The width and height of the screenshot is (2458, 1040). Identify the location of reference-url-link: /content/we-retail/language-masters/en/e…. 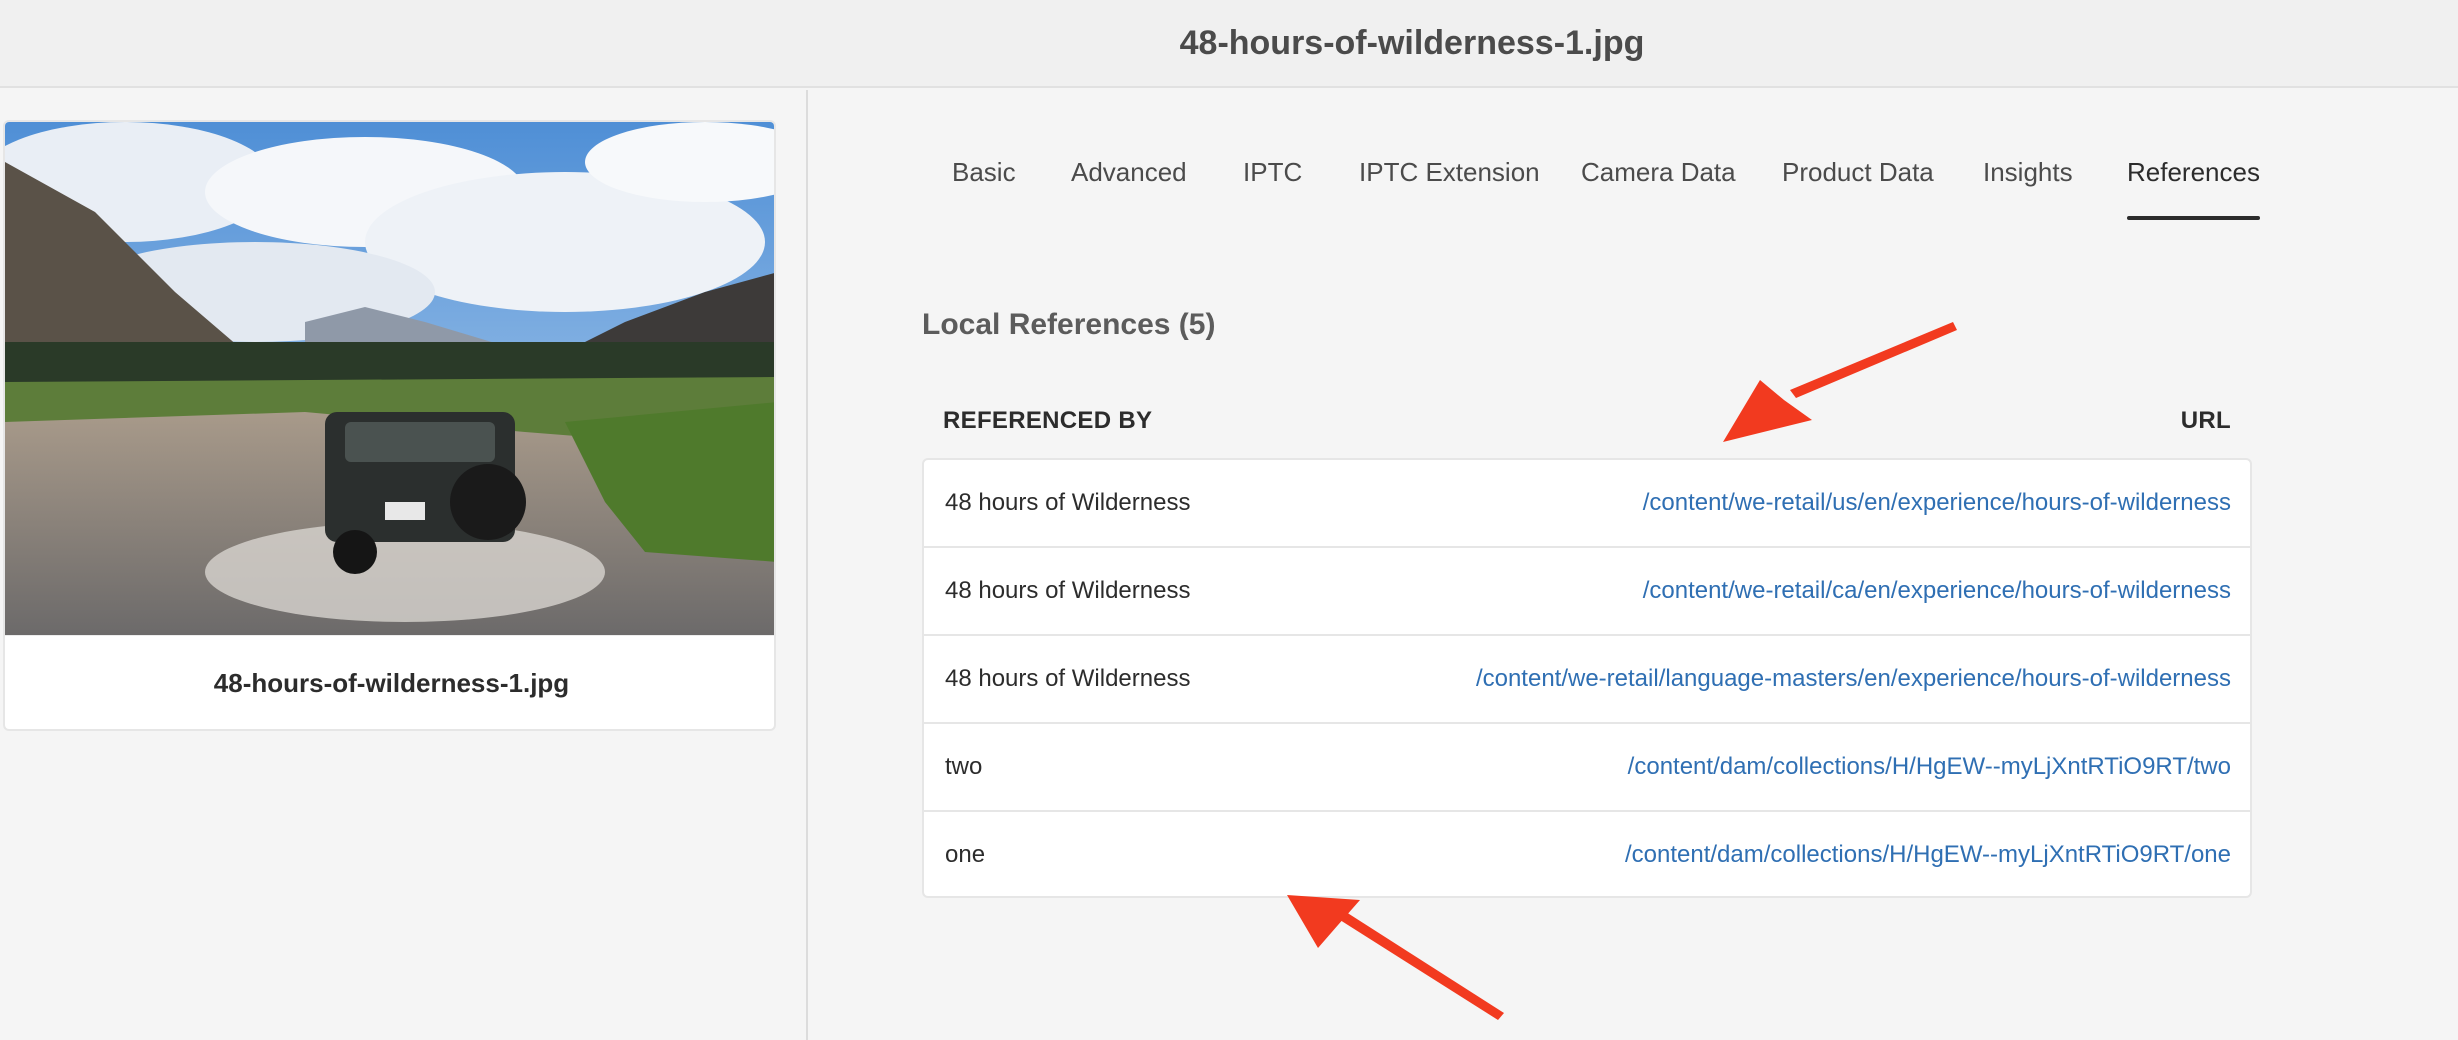
(1853, 679).